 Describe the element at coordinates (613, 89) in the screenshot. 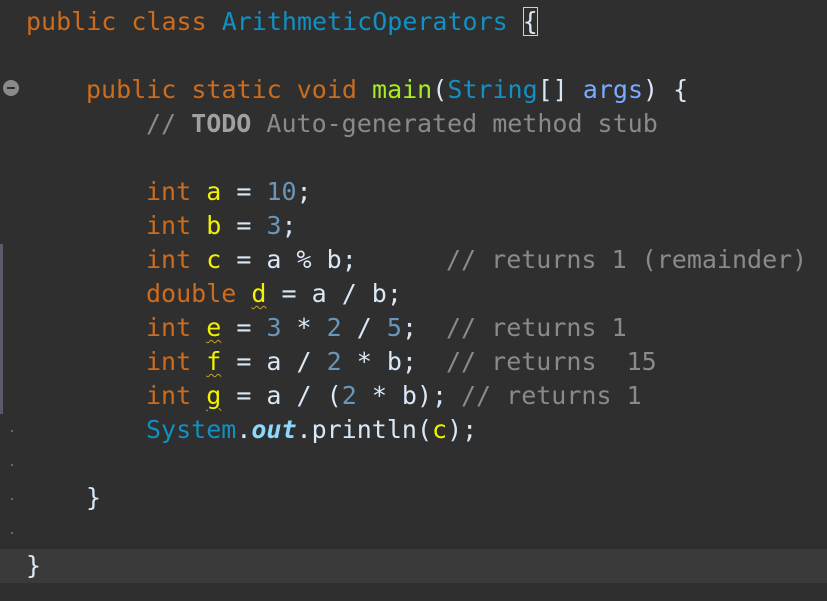

I see `param-name-args: args` at that location.